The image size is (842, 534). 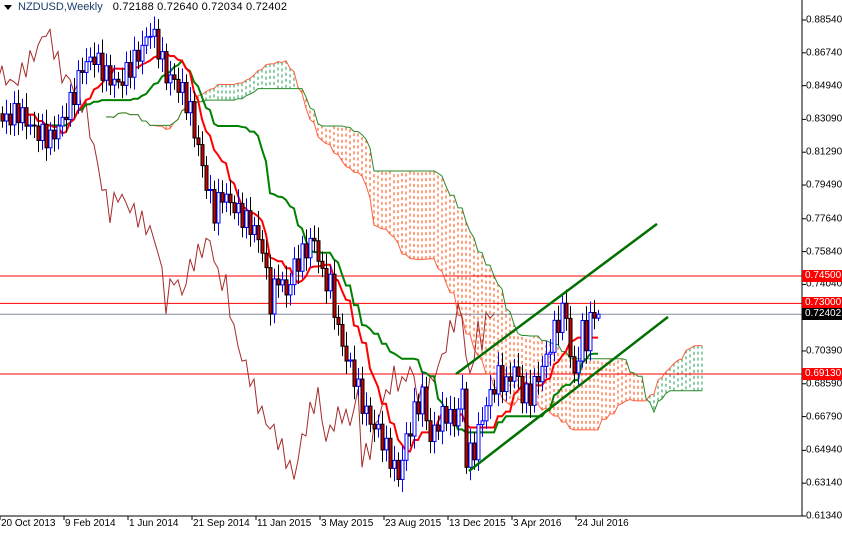 What do you see at coordinates (221, 523) in the screenshot?
I see `time-tick-label: 21 Sep 2014` at bounding box center [221, 523].